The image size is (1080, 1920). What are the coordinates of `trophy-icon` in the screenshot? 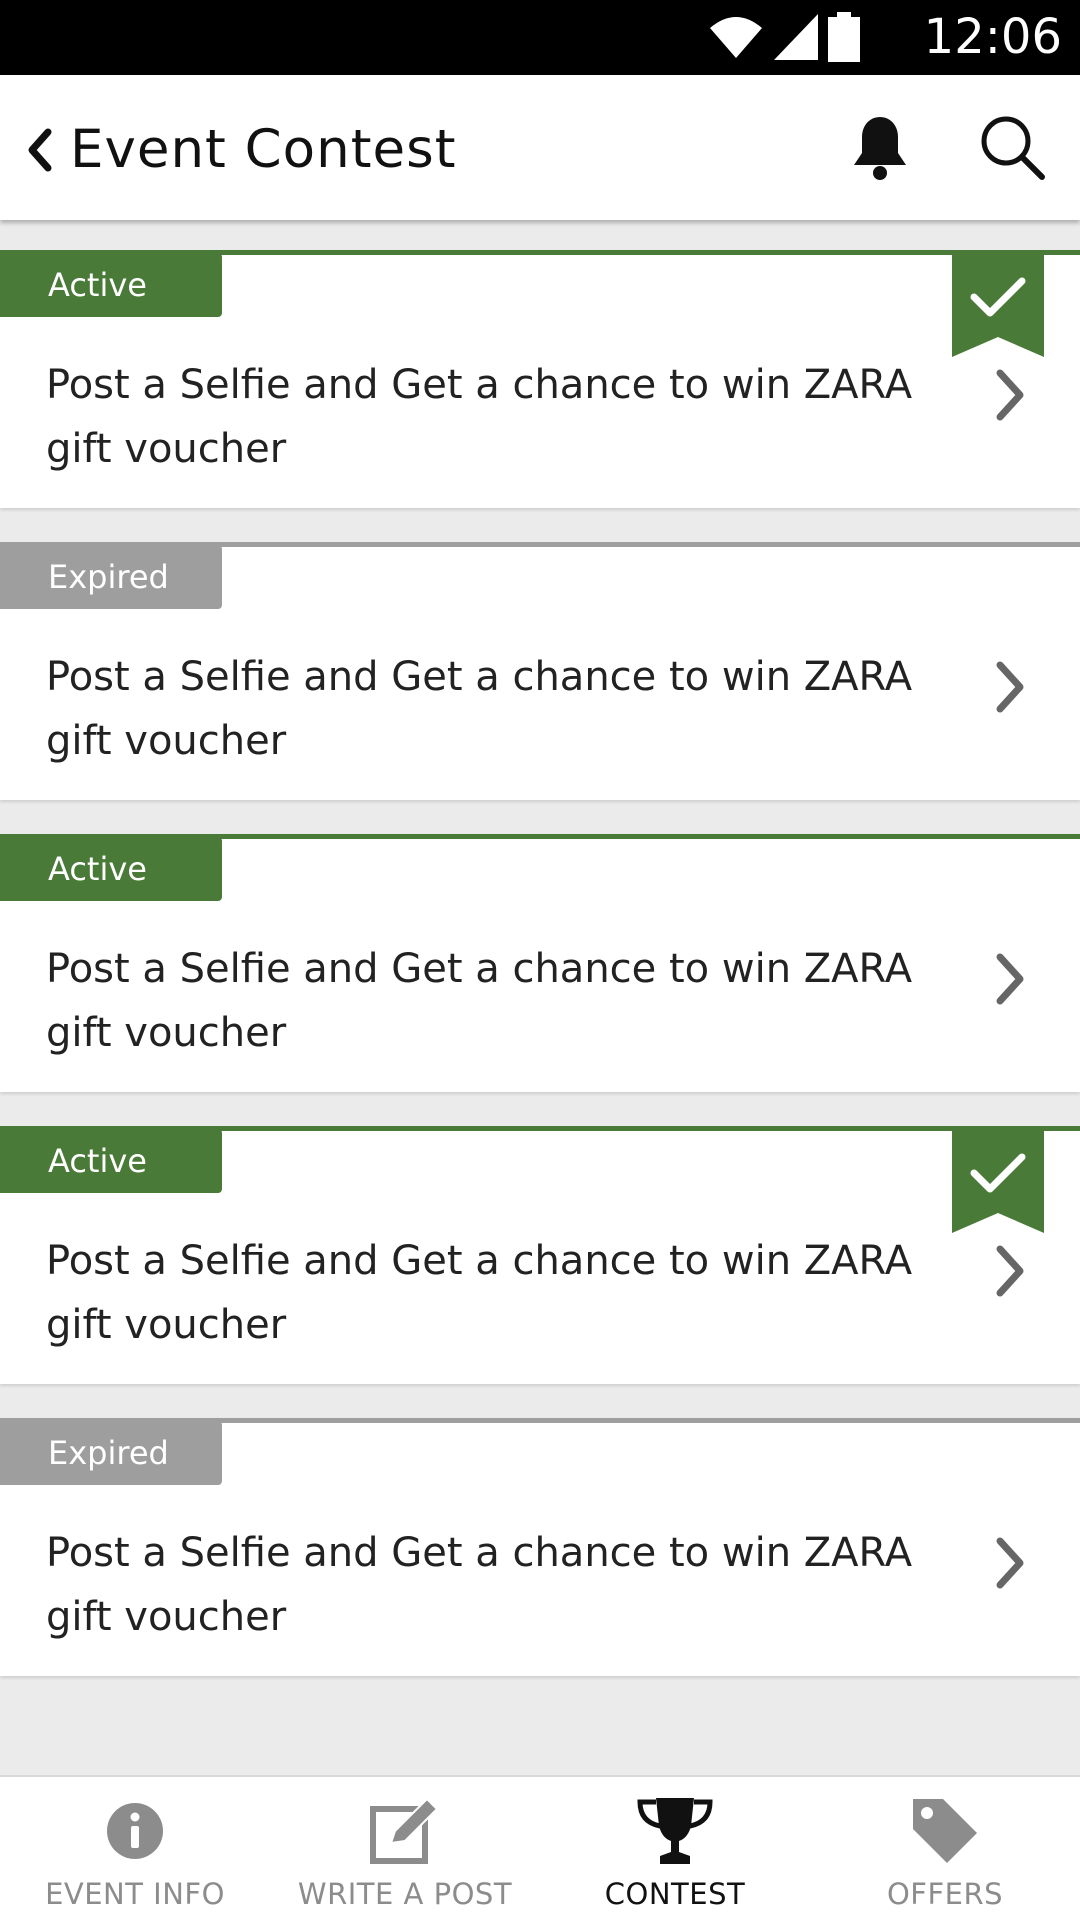 It's located at (675, 1831).